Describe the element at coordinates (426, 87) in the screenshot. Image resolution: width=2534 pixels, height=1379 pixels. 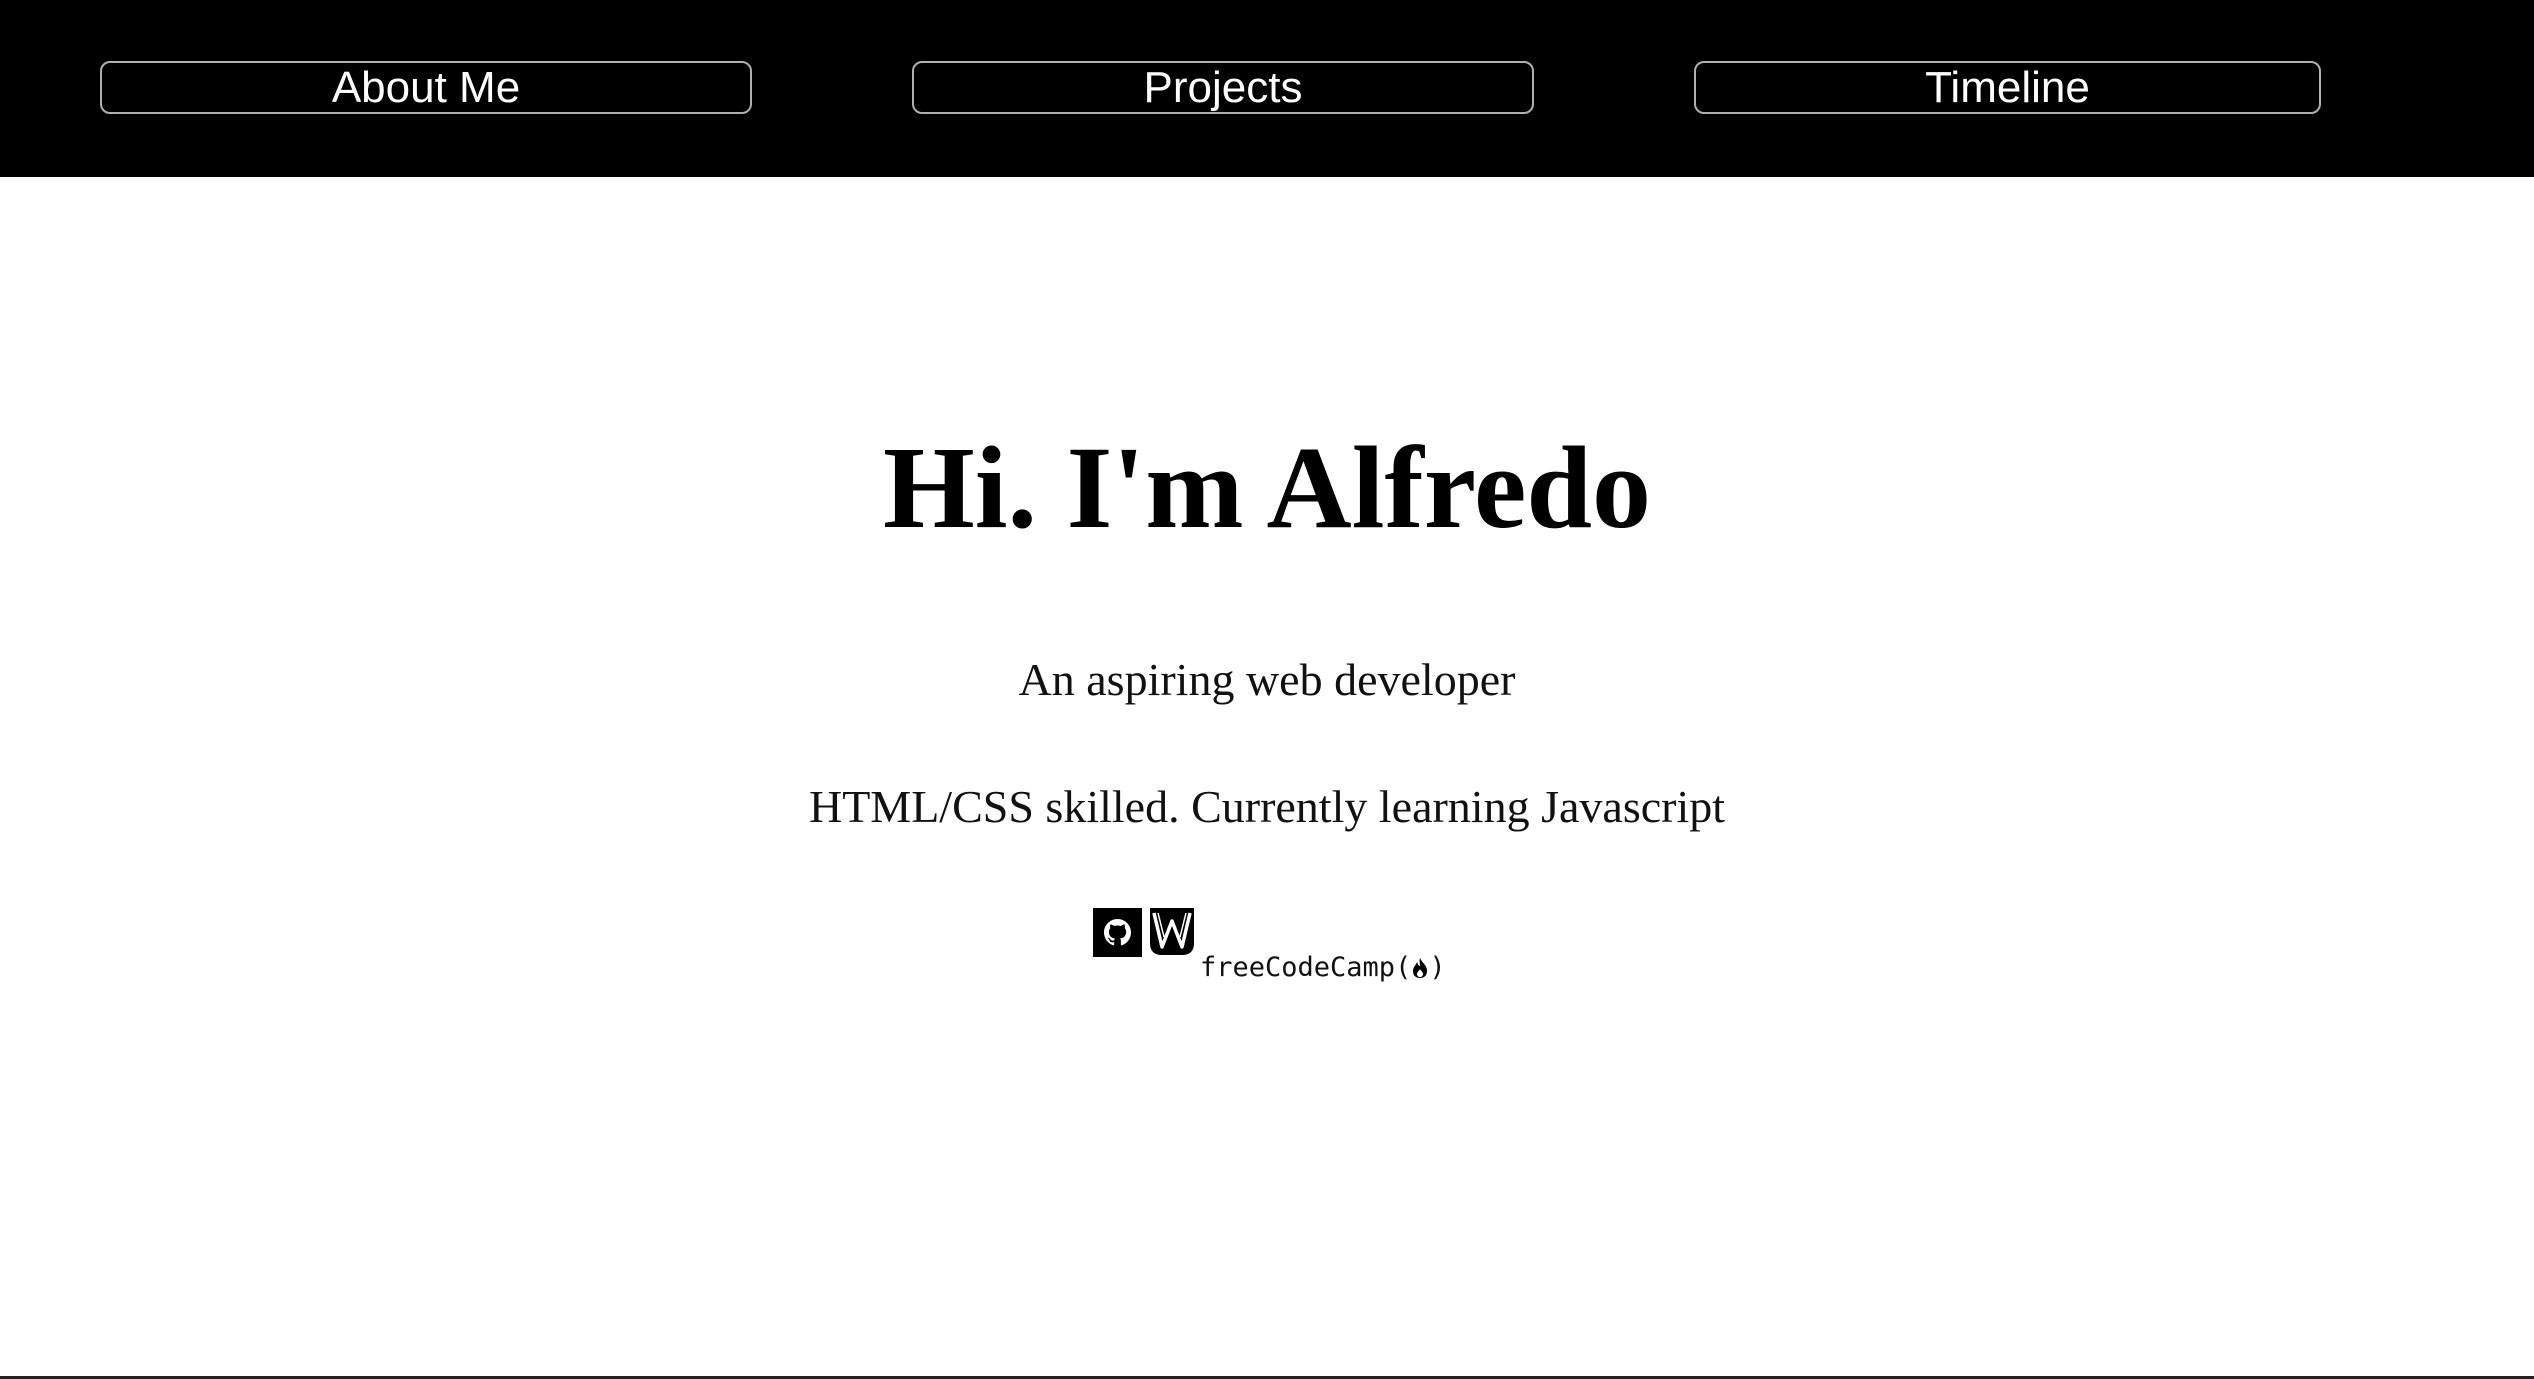
I see `nav-about-me-button: About Me` at that location.